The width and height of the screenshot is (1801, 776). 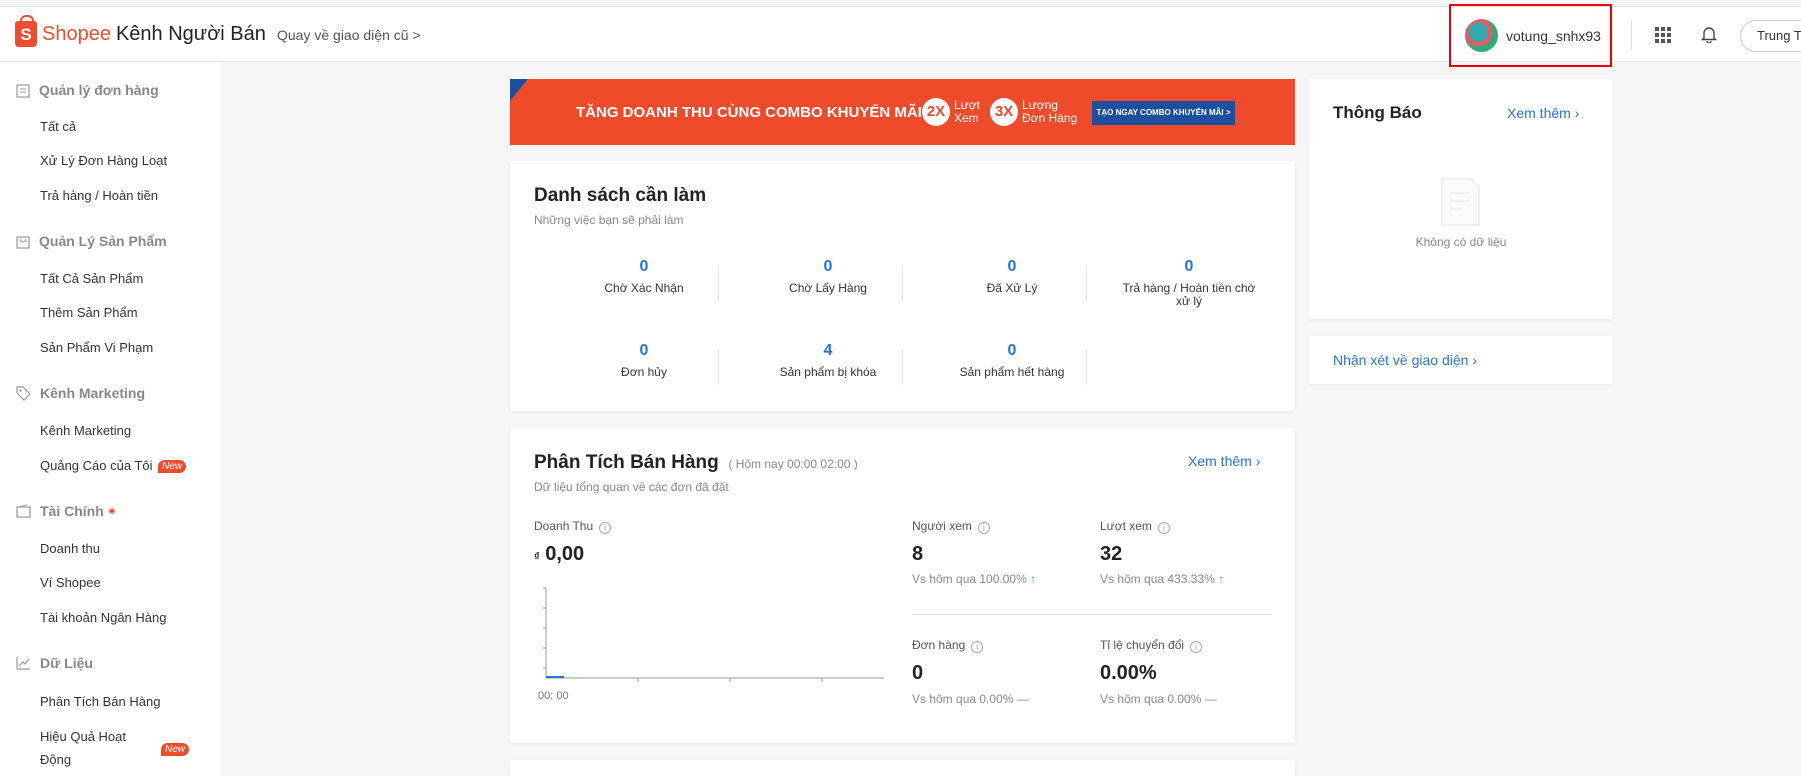 I want to click on sidebar-item-marketing: Kênh Marketing, so click(x=85, y=430).